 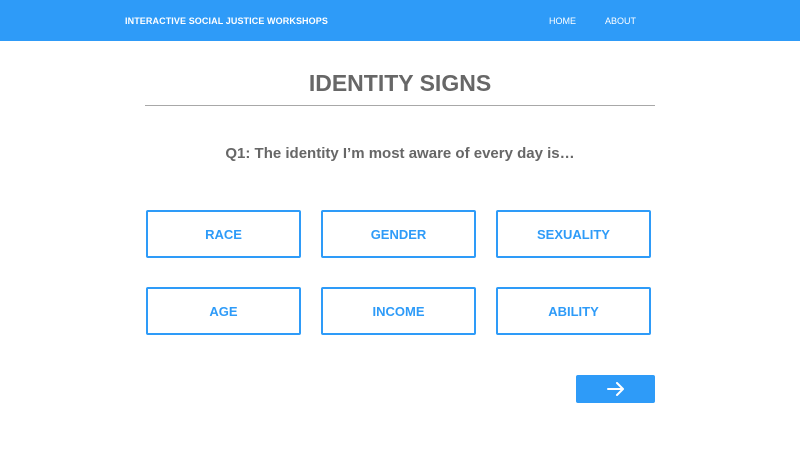 I want to click on next-button, so click(x=615, y=389).